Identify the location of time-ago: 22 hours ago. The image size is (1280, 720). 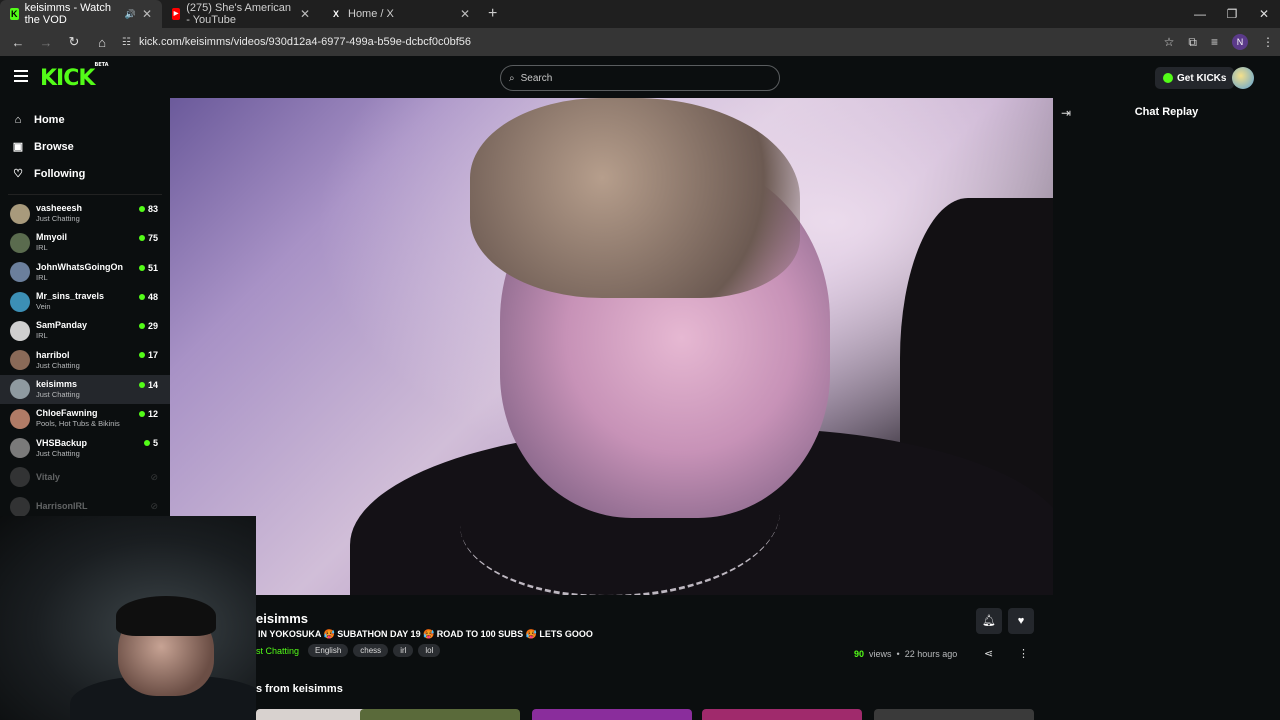
(931, 654).